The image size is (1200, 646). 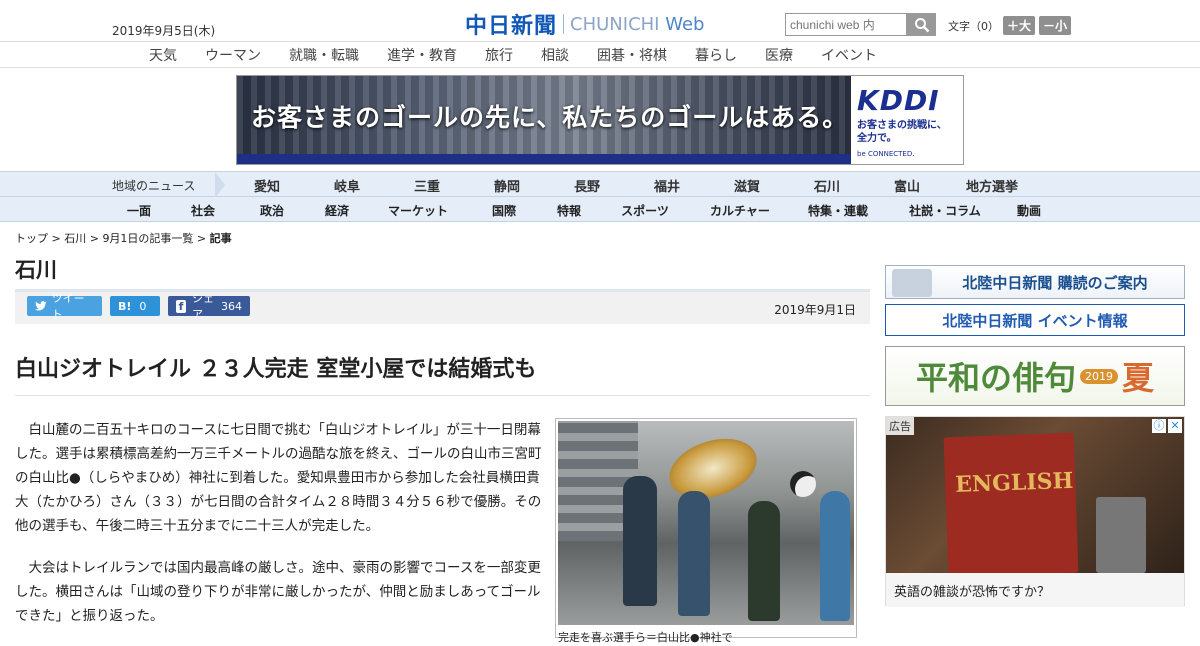 What do you see at coordinates (973, 26) in the screenshot?
I see `font-size-label: 文字（0）` at bounding box center [973, 26].